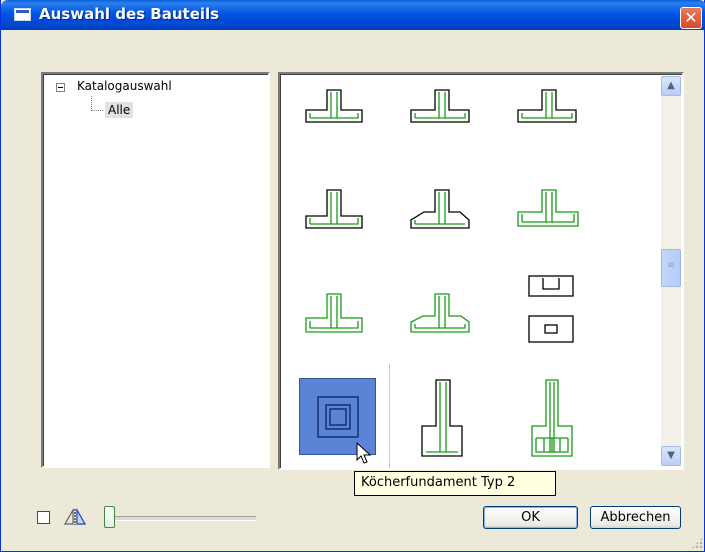 This screenshot has height=552, width=705. What do you see at coordinates (119, 110) in the screenshot?
I see `tree-item-alle: Alle` at bounding box center [119, 110].